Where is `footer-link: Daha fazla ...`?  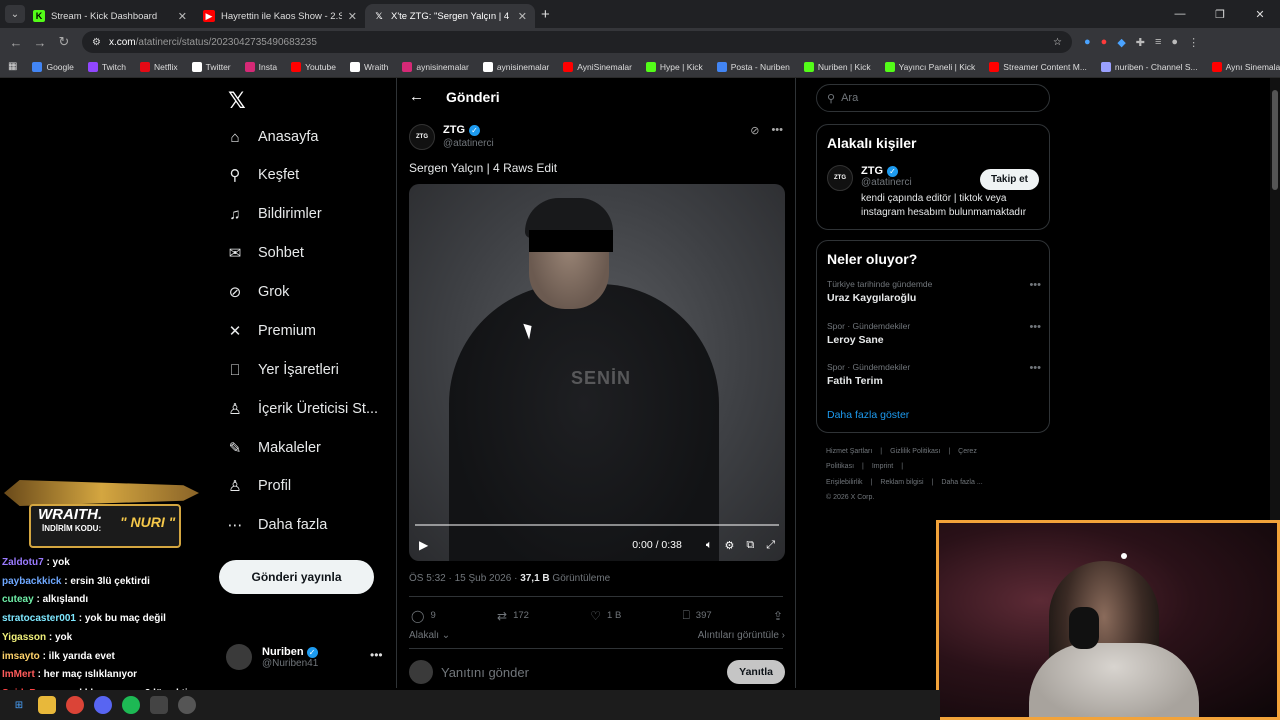 footer-link: Daha fazla ... is located at coordinates (961, 482).